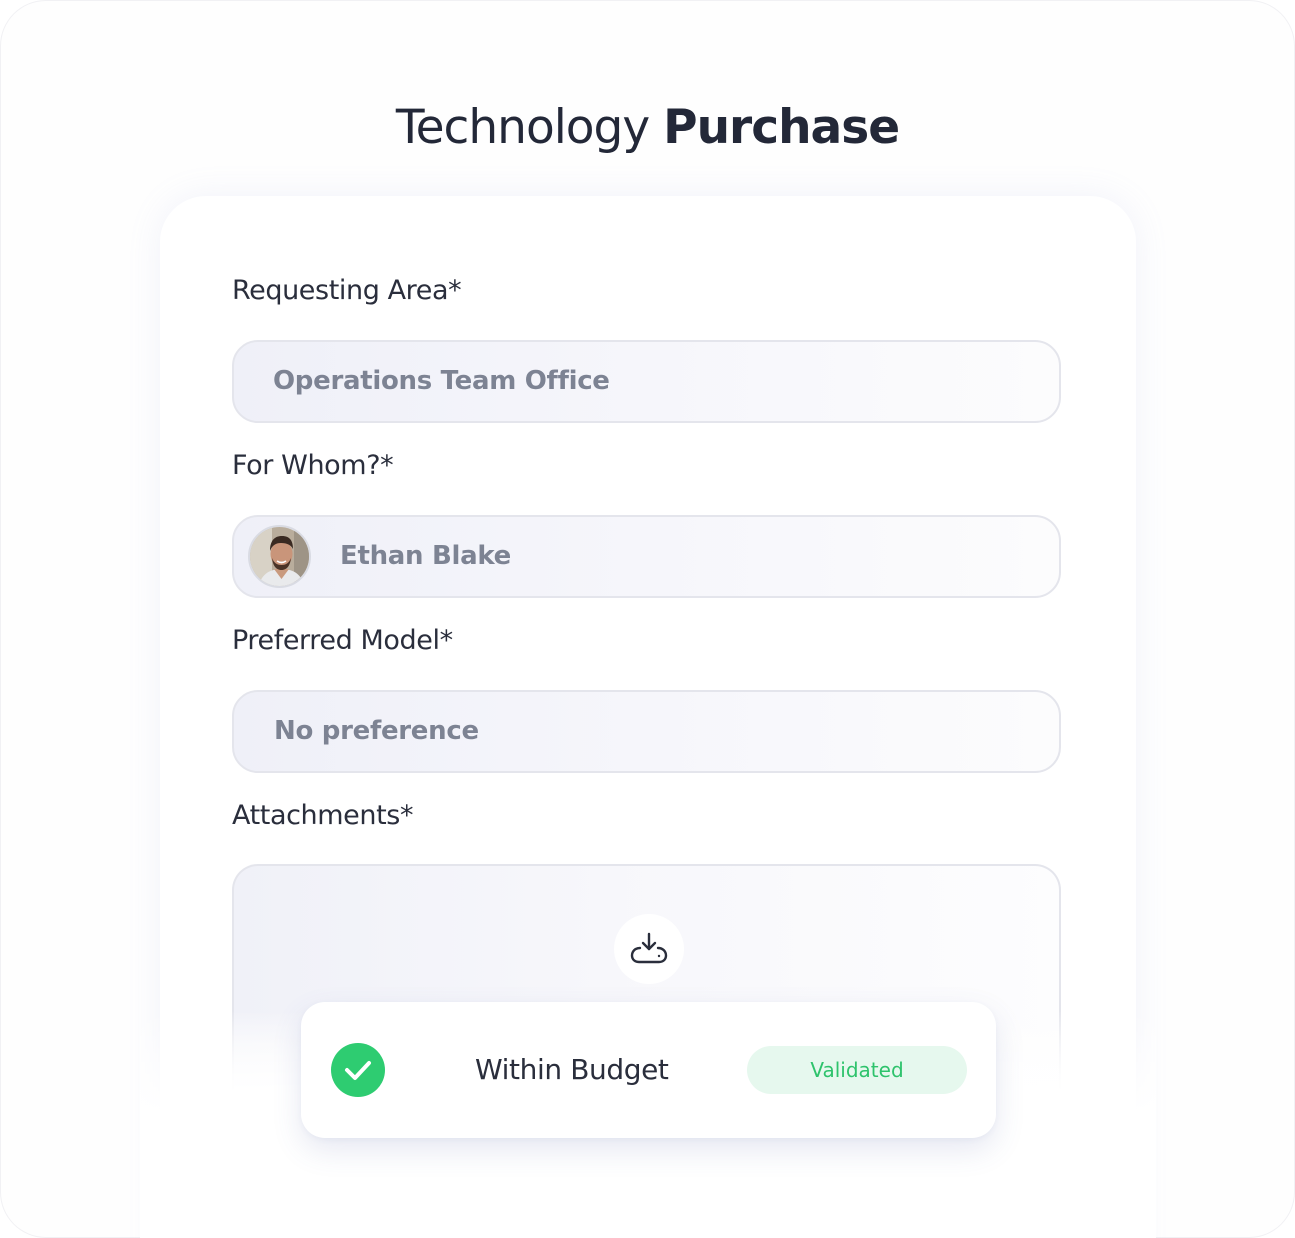  What do you see at coordinates (323, 815) in the screenshot?
I see `attachments-label: Attachments*` at bounding box center [323, 815].